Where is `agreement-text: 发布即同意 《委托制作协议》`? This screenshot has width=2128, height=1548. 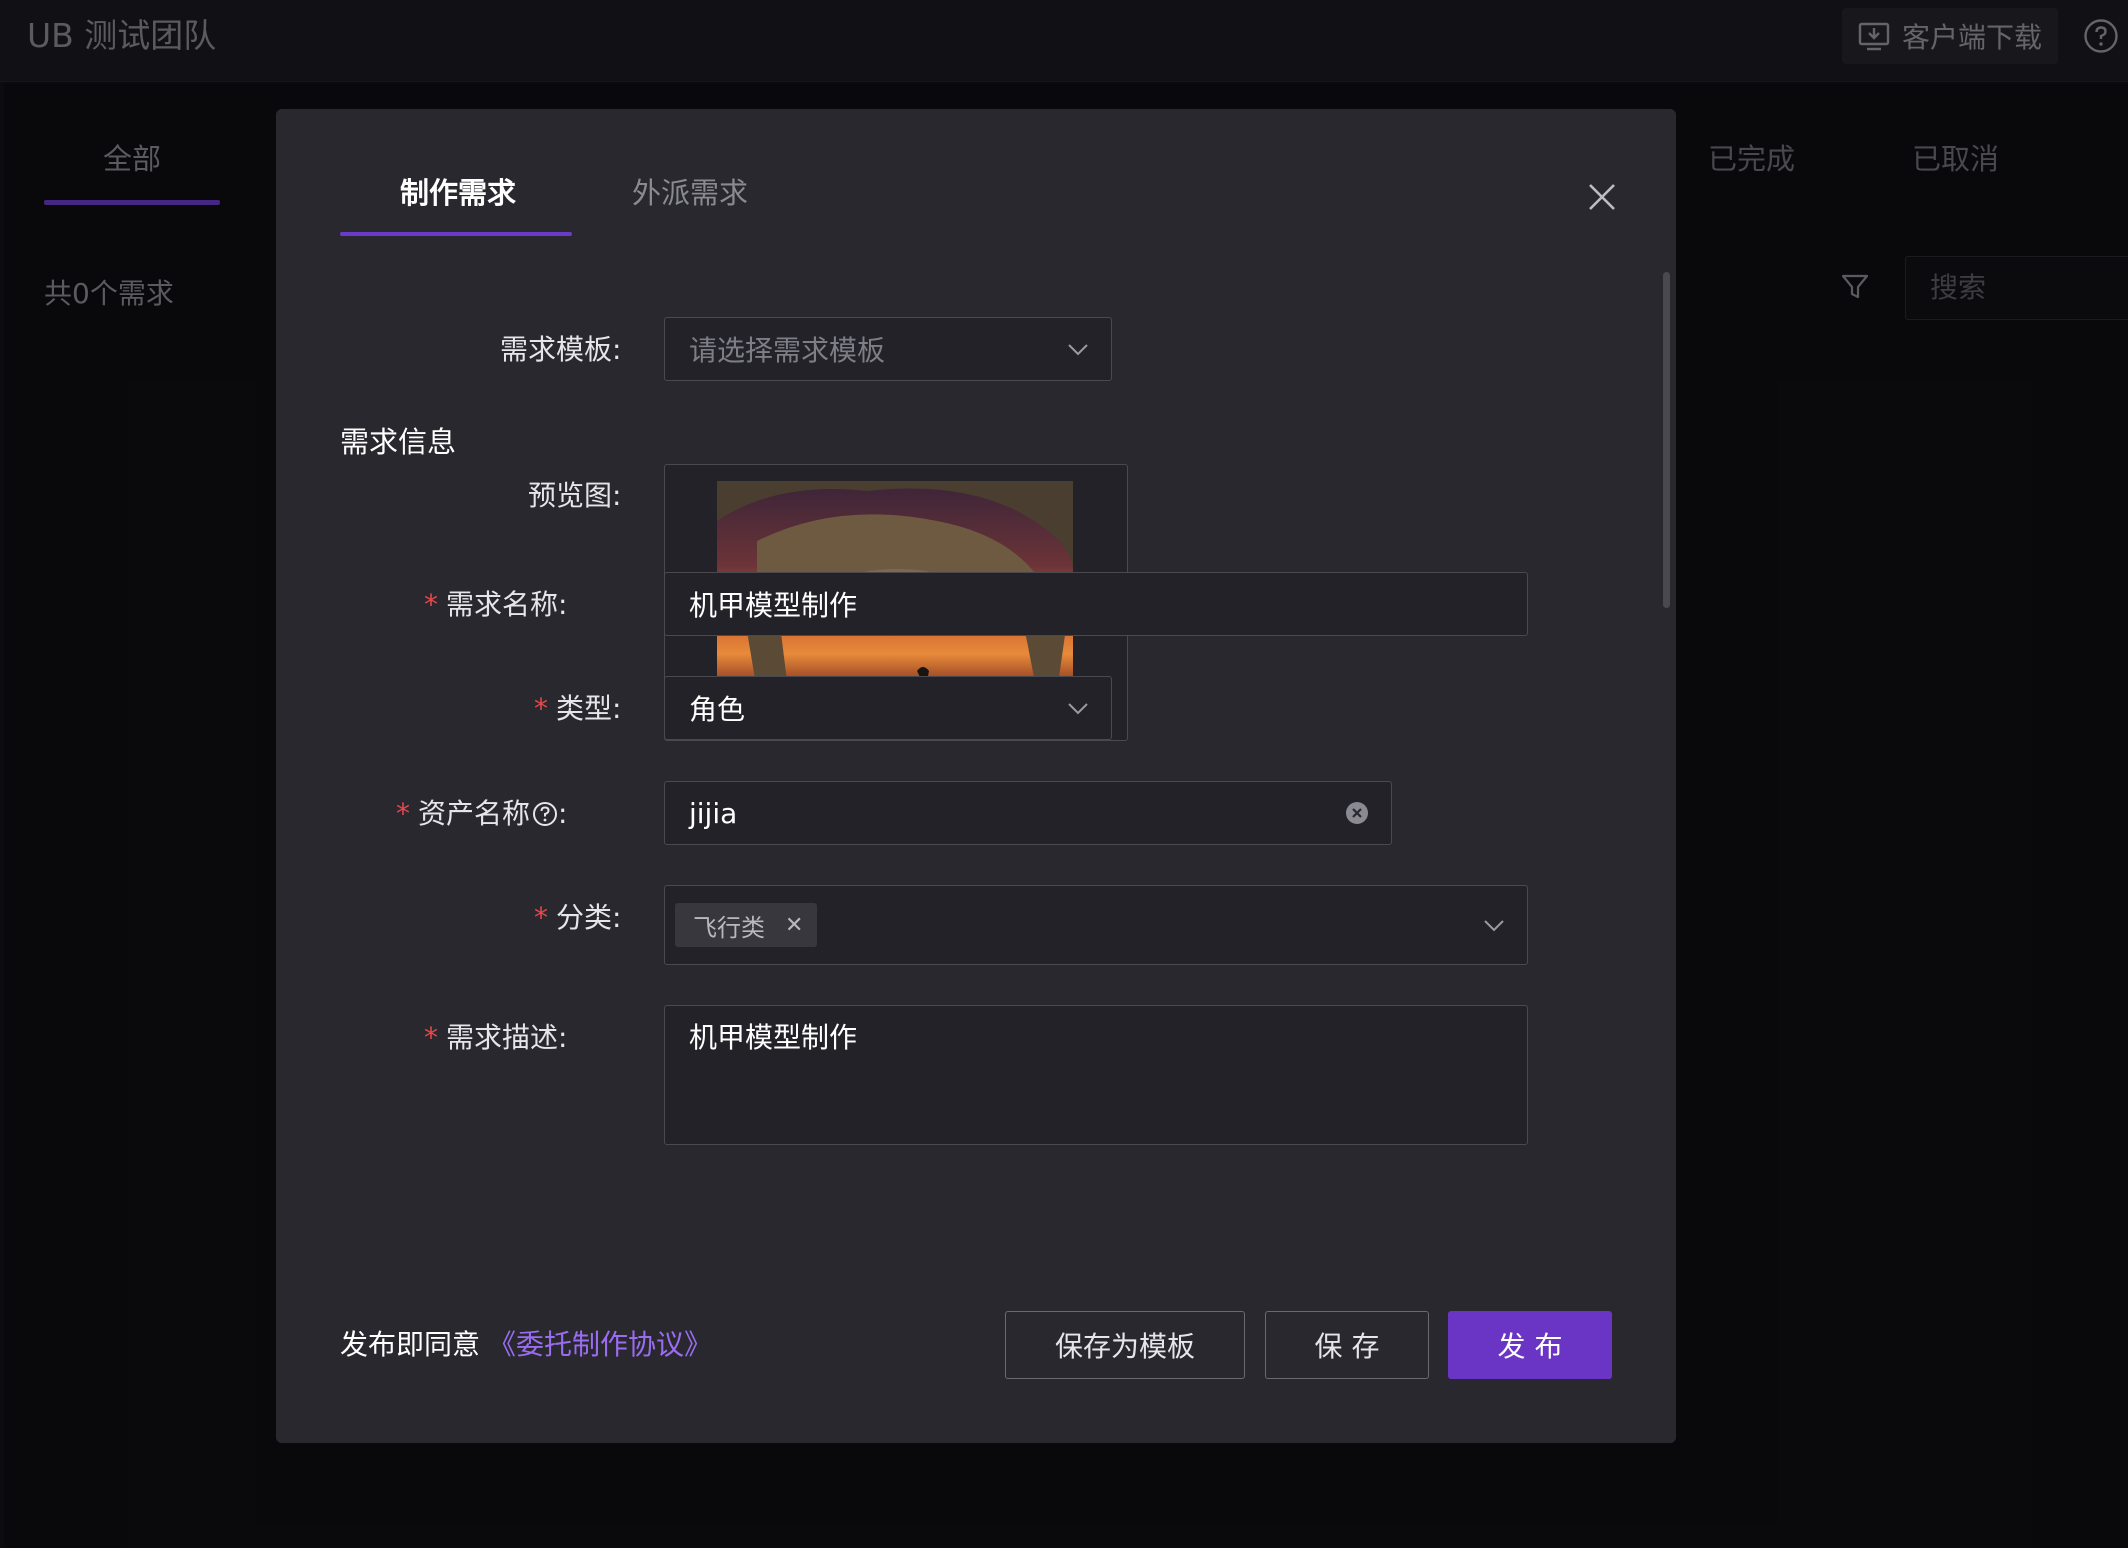 agreement-text: 发布即同意 《委托制作协议》 is located at coordinates (526, 1345).